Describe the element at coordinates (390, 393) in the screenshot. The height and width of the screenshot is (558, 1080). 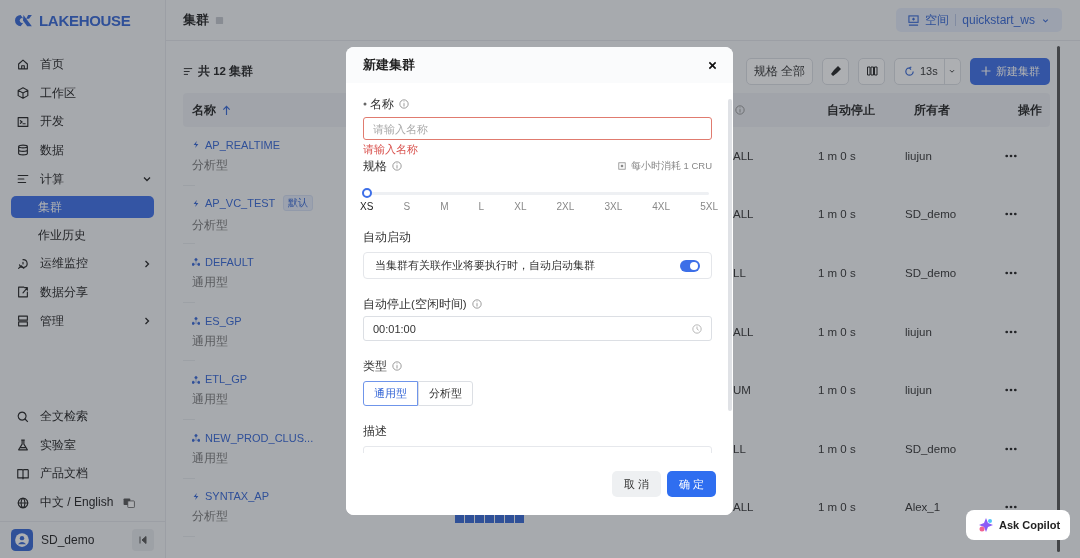
I see `type-option: 通用型` at that location.